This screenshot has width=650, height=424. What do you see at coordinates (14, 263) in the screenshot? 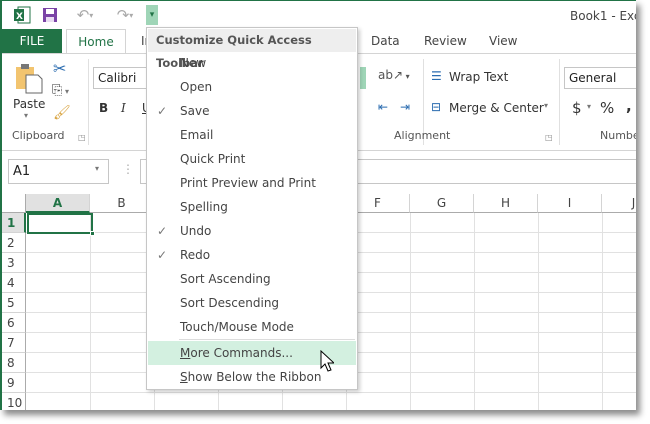
I see `row-header-3: 3` at bounding box center [14, 263].